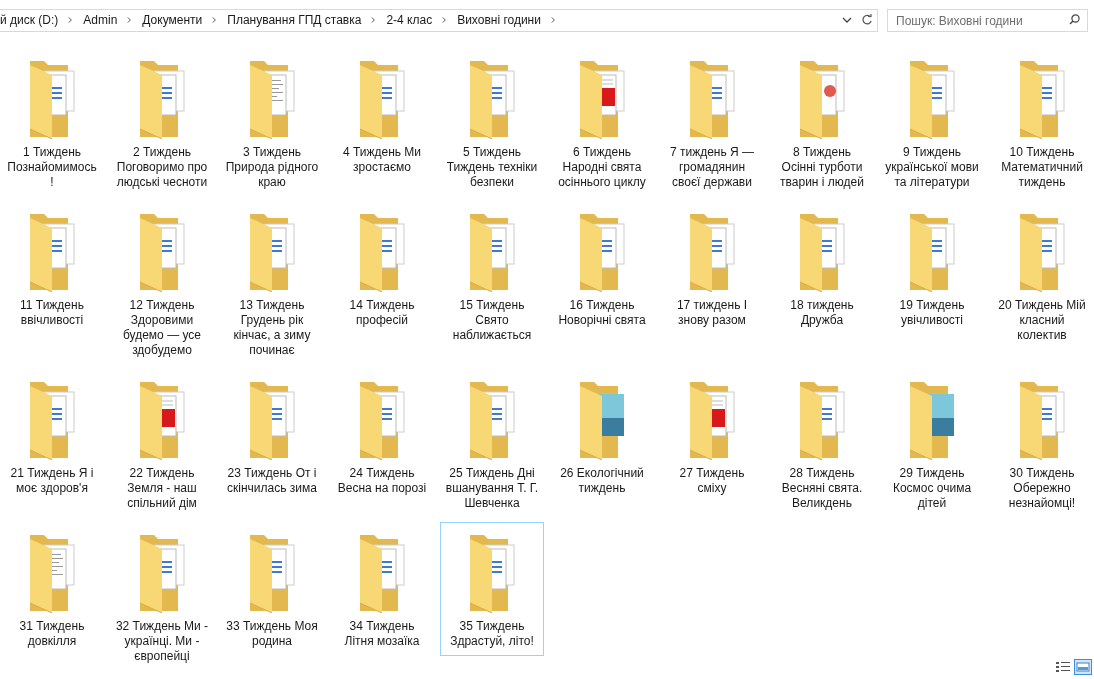  Describe the element at coordinates (162, 443) in the screenshot. I see `folder-item: 22 Тиждень Земля - наш спільний дім` at that location.